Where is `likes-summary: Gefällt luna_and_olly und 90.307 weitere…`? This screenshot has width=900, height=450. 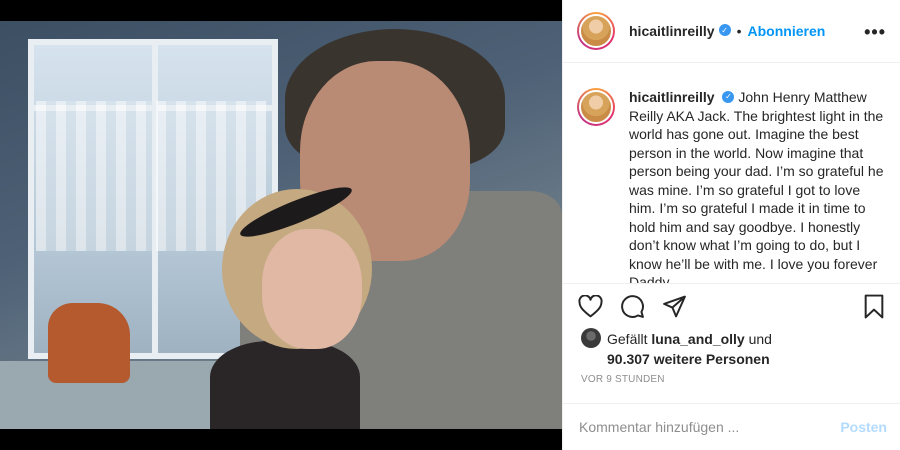
likes-summary: Gefällt luna_and_olly und 90.307 weitere… is located at coordinates (731, 348).